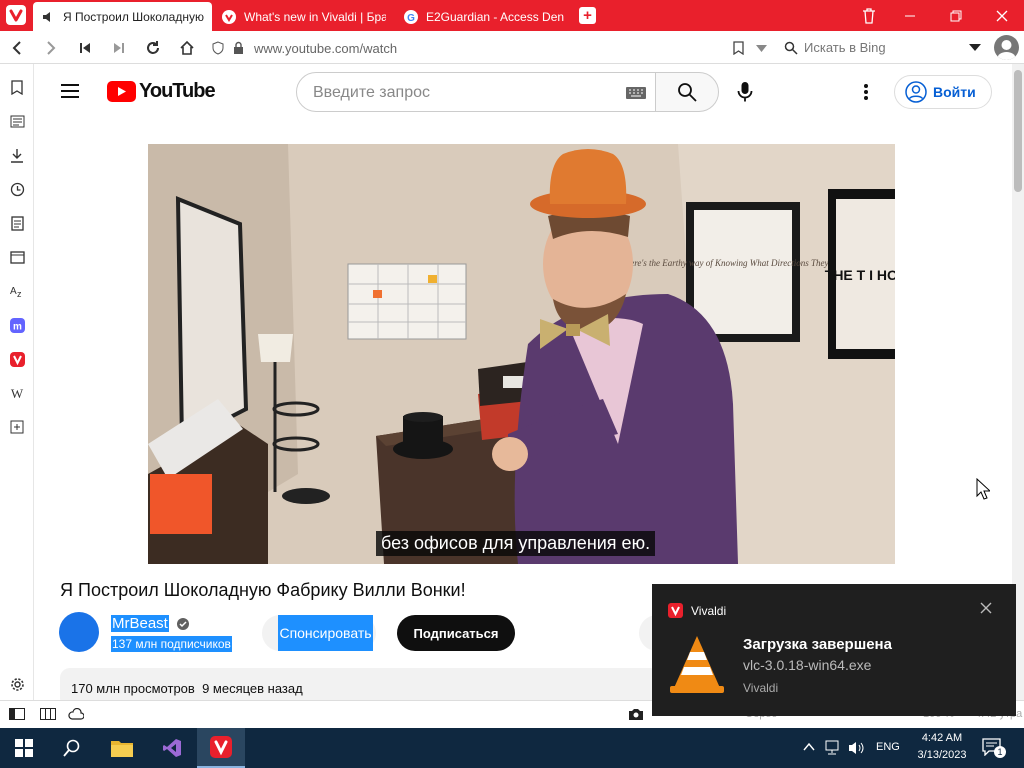 Image resolution: width=1024 pixels, height=768 pixels. I want to click on mouse-cursor-icon, so click(983, 489).